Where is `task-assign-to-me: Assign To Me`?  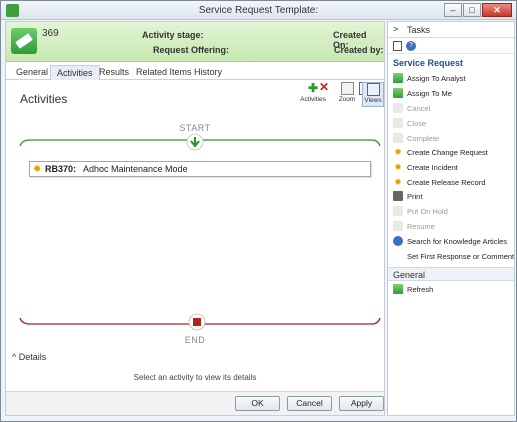 task-assign-to-me: Assign To Me is located at coordinates (453, 94).